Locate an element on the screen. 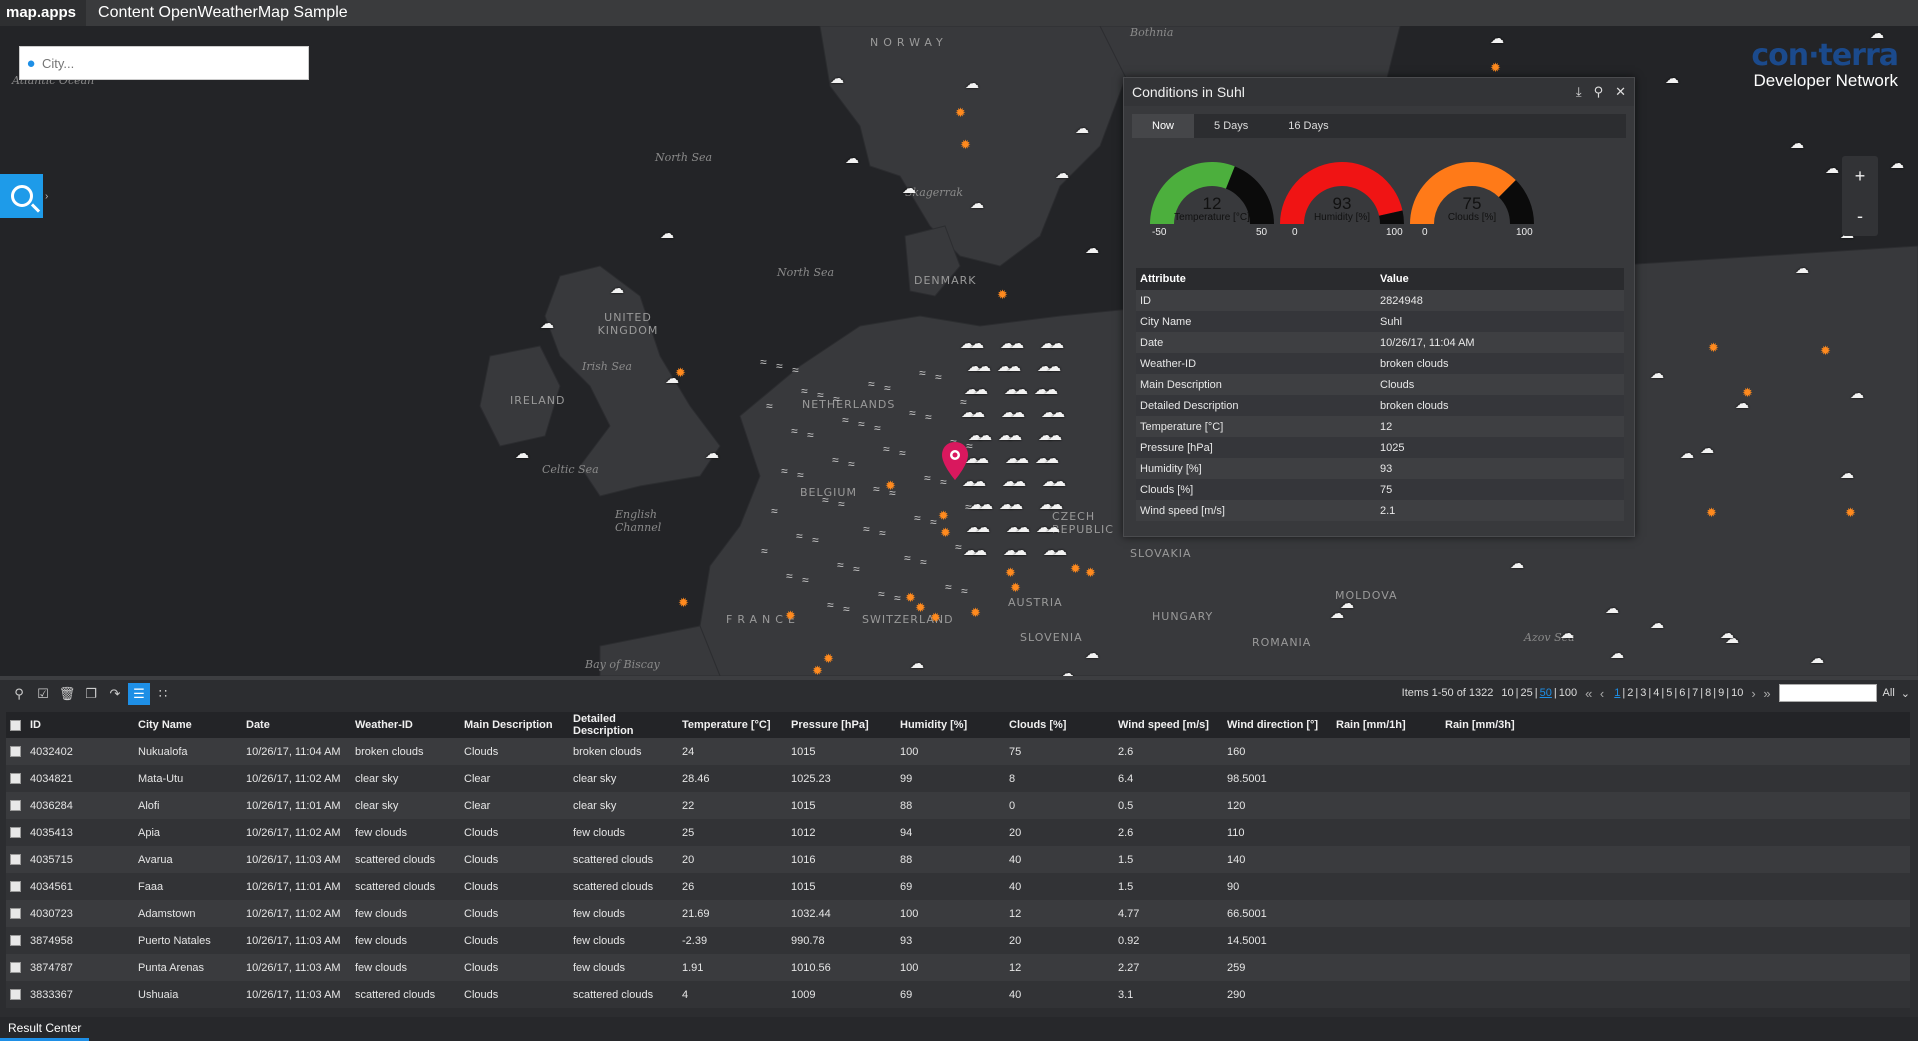 Image resolution: width=1918 pixels, height=1041 pixels. column-header: City Name is located at coordinates (188, 725).